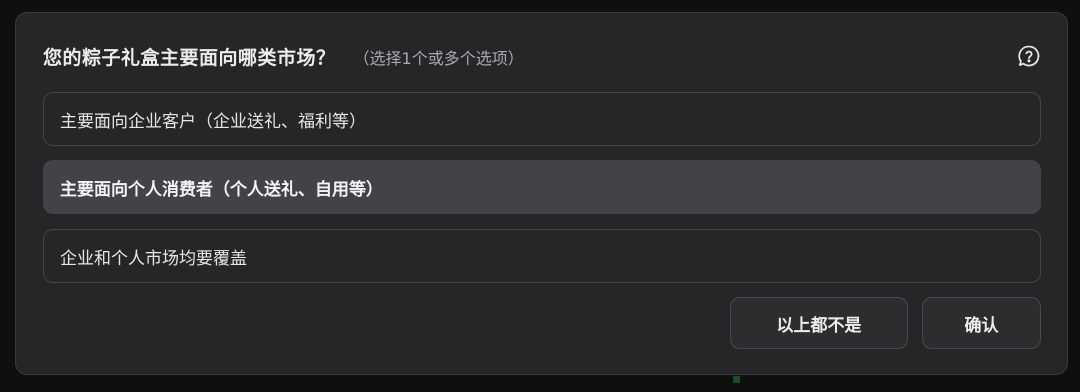 The height and width of the screenshot is (392, 1080). Describe the element at coordinates (736, 379) in the screenshot. I see `background-marker` at that location.